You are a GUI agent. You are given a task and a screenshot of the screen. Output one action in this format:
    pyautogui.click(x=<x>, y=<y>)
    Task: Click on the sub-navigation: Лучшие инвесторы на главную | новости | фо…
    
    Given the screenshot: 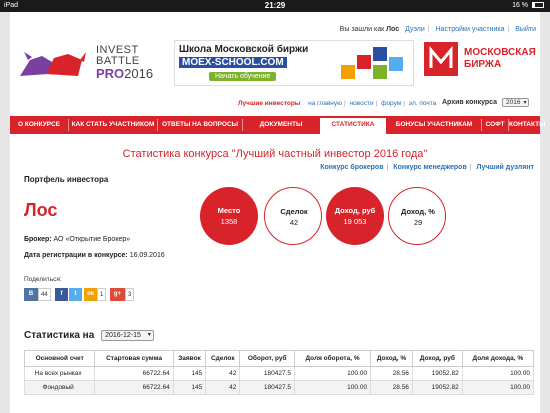 What is the action you would take?
    pyautogui.click(x=337, y=103)
    